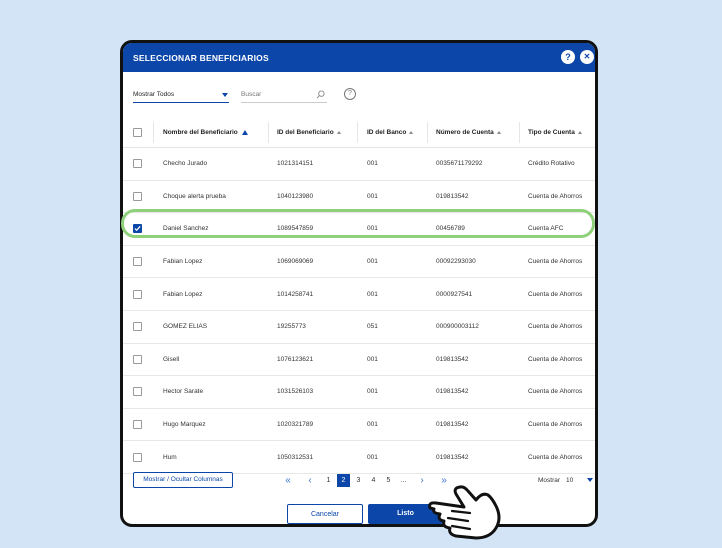 This screenshot has width=722, height=548. I want to click on search-box, so click(284, 95).